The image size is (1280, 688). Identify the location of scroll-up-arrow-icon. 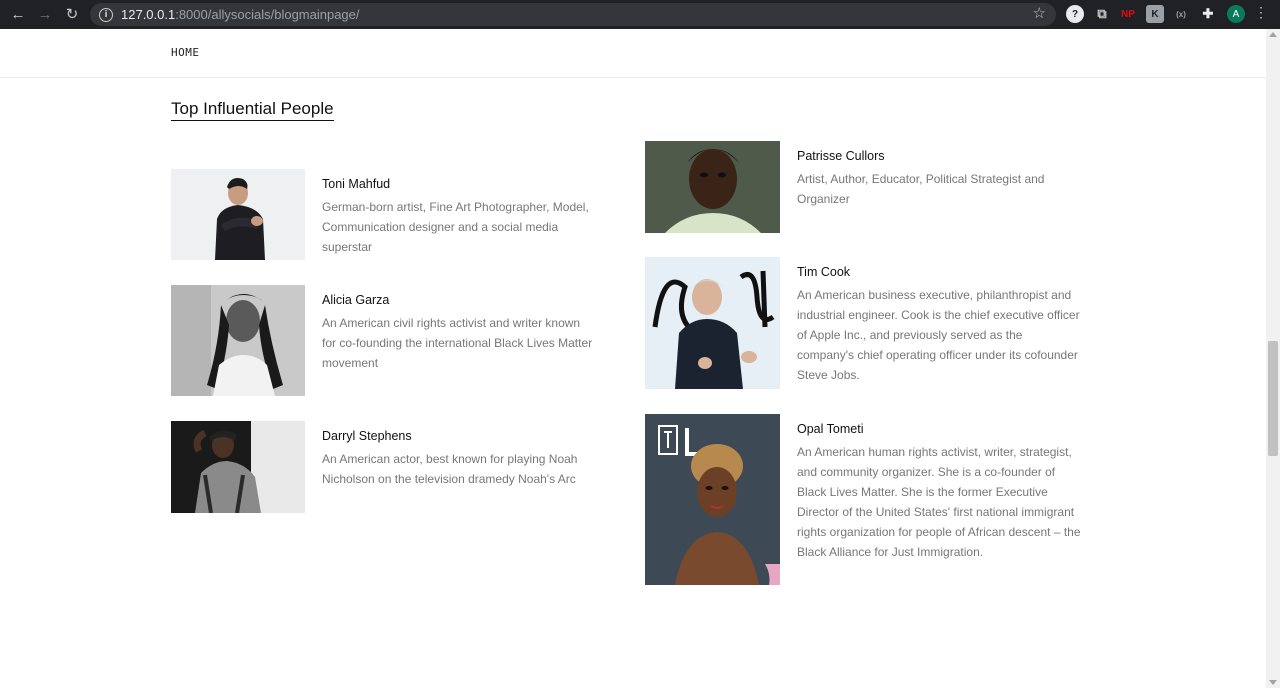
(1273, 34).